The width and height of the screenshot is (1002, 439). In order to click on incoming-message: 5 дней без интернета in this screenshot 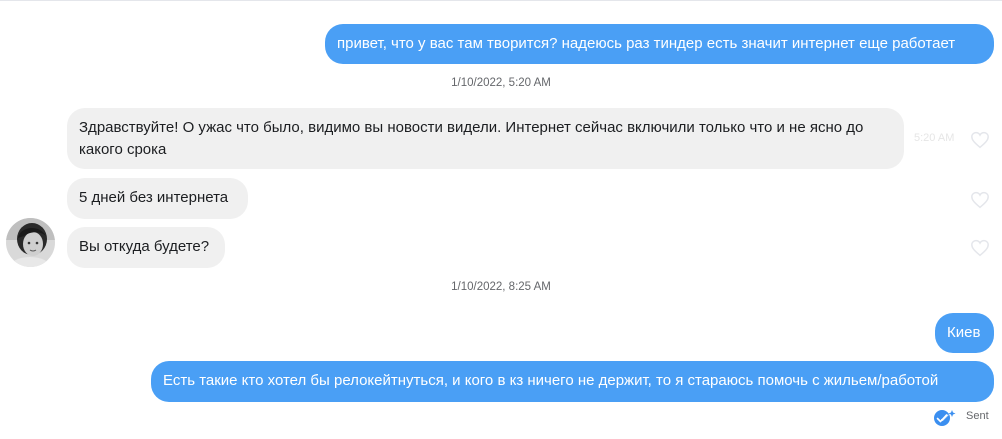, I will do `click(157, 198)`.